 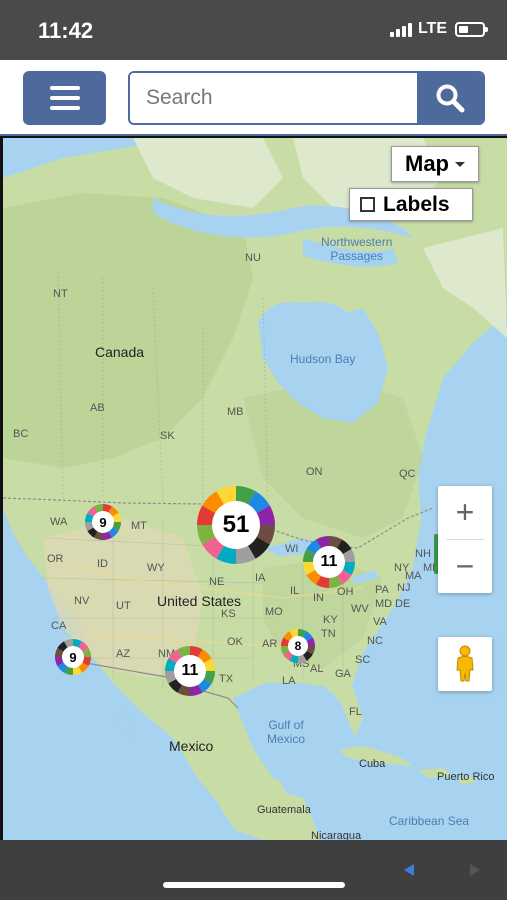 What do you see at coordinates (382, 590) in the screenshot?
I see `label-pa: PA` at bounding box center [382, 590].